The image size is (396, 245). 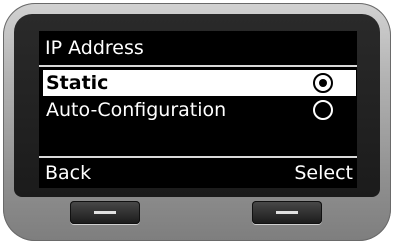 What do you see at coordinates (68, 173) in the screenshot?
I see `softkey-back-label: Back` at bounding box center [68, 173].